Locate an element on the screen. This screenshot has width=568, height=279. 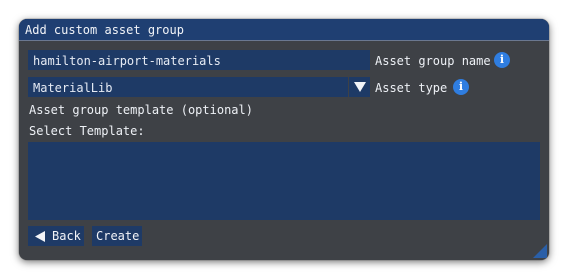
asset-group-name-input: hamilton-airport-materials is located at coordinates (199, 60).